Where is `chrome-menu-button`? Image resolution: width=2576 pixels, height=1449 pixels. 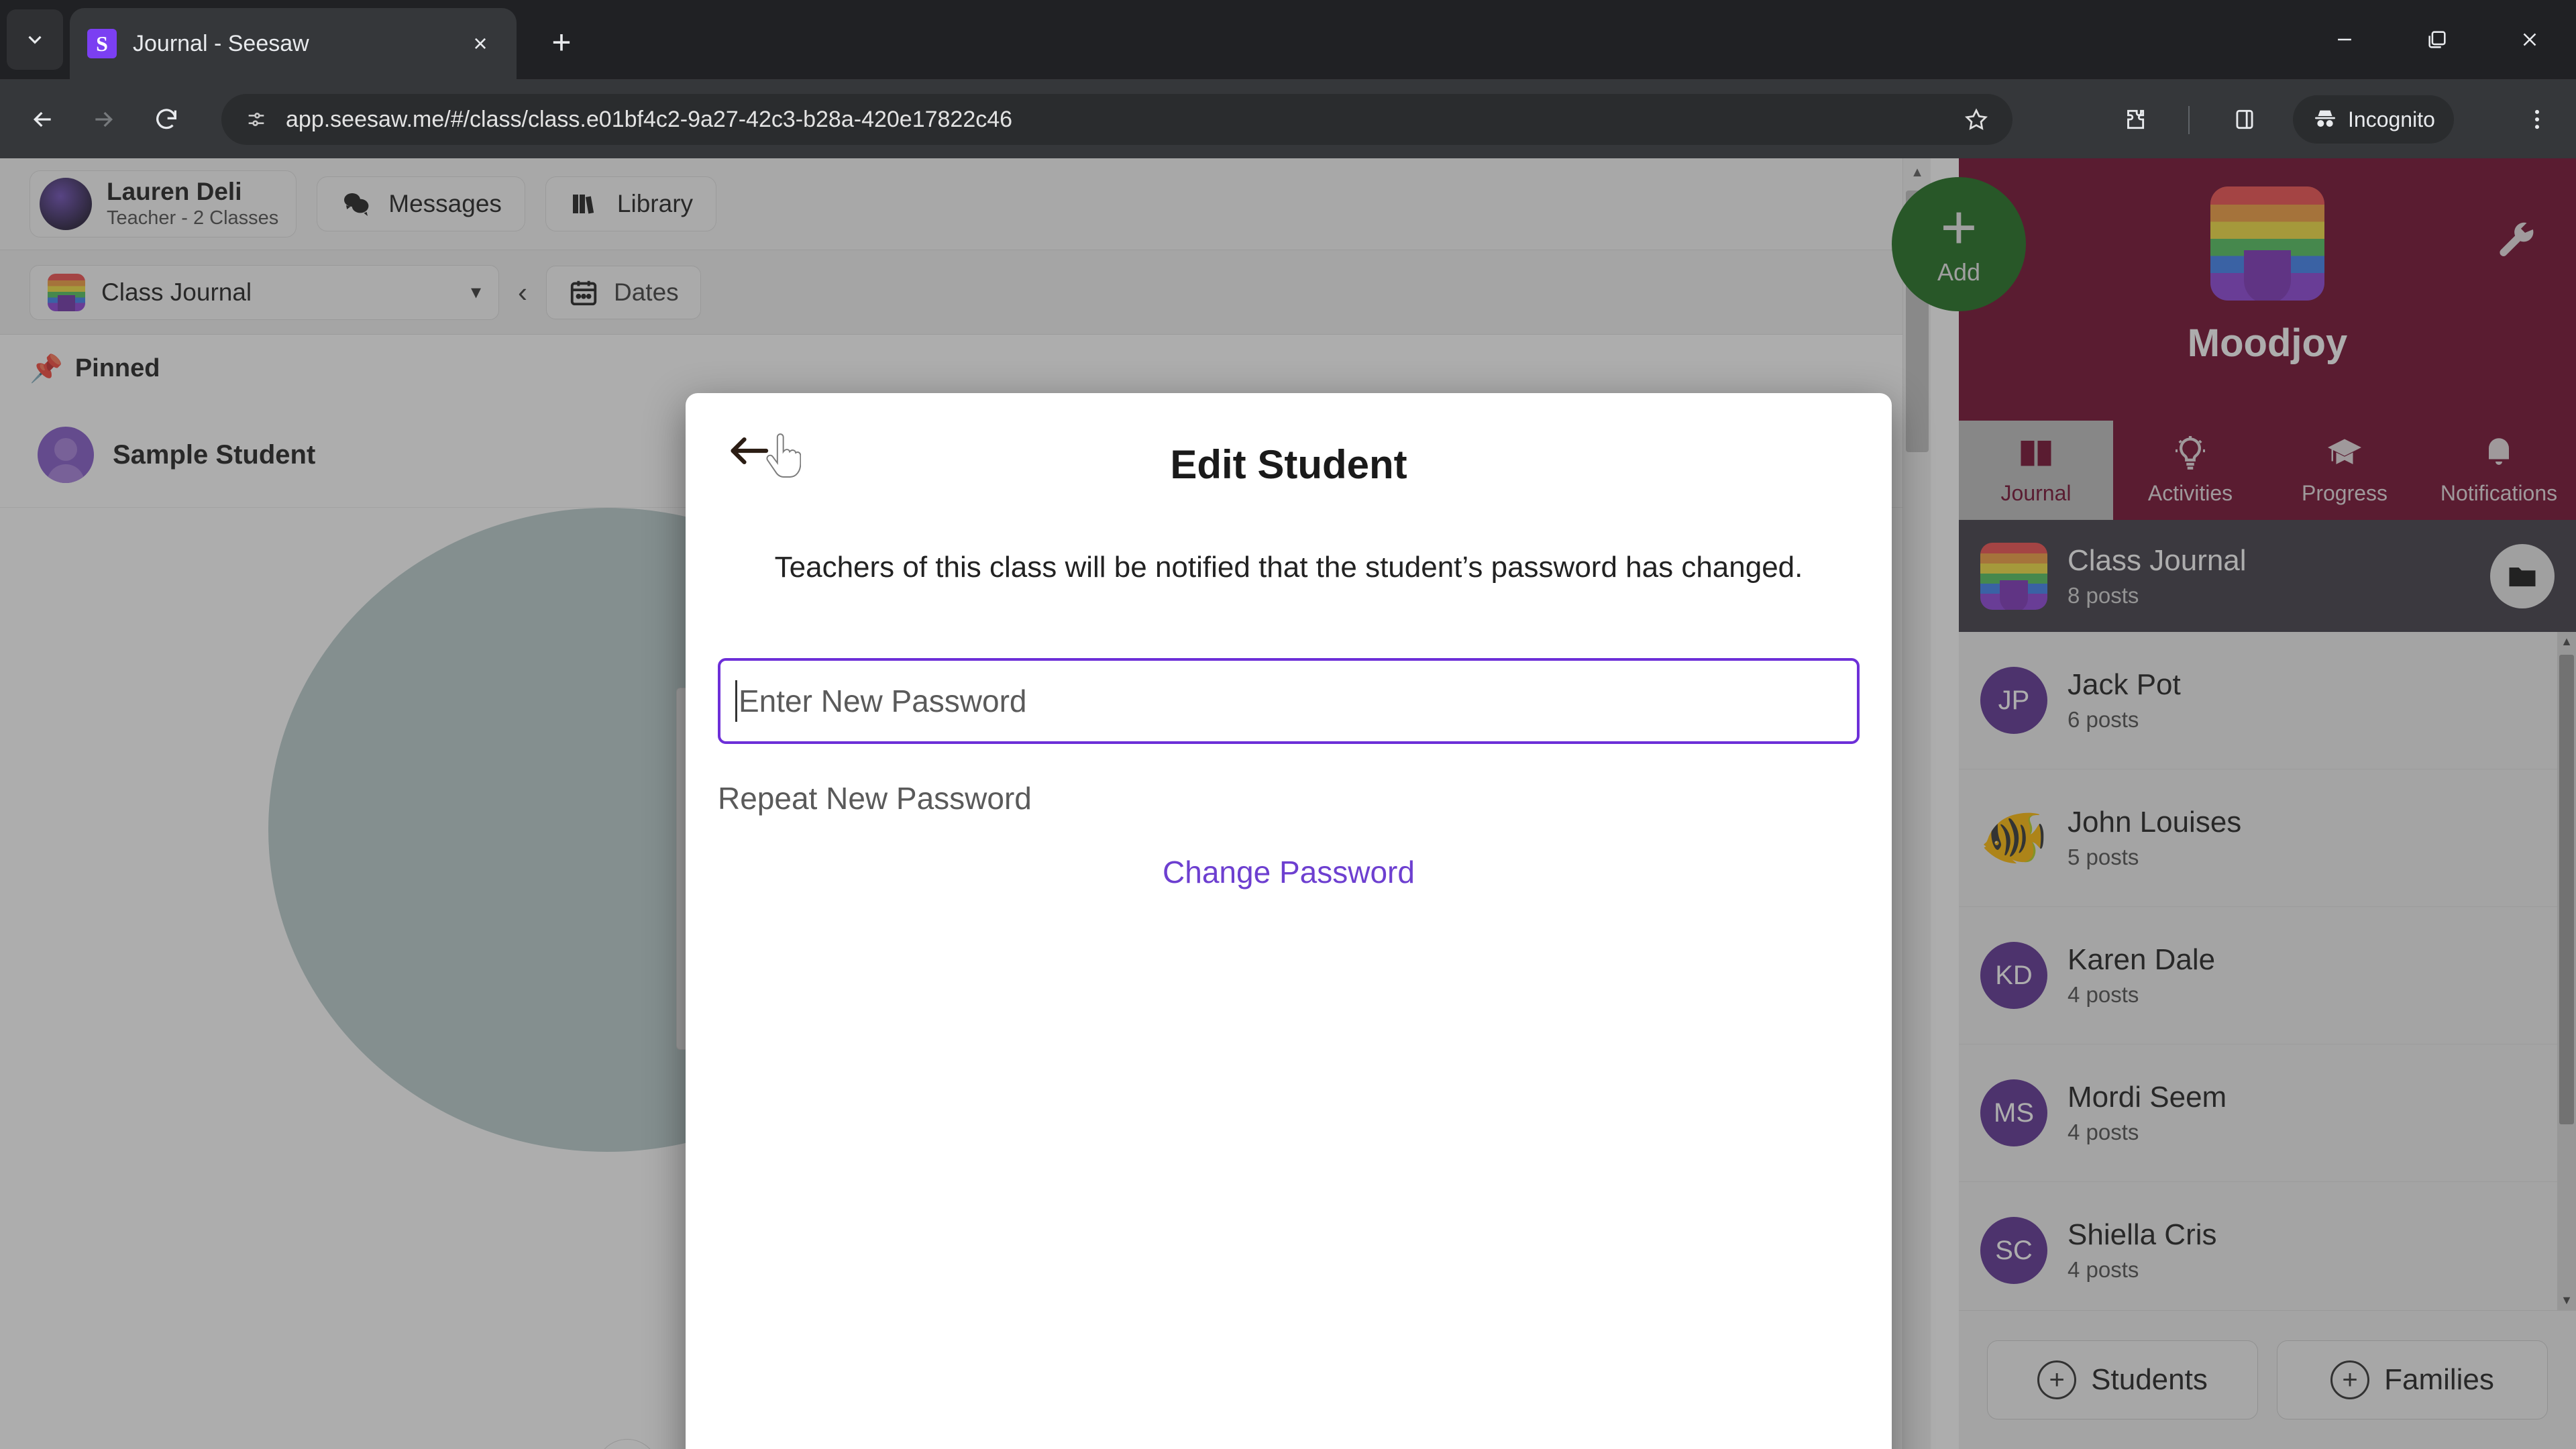 chrome-menu-button is located at coordinates (2537, 119).